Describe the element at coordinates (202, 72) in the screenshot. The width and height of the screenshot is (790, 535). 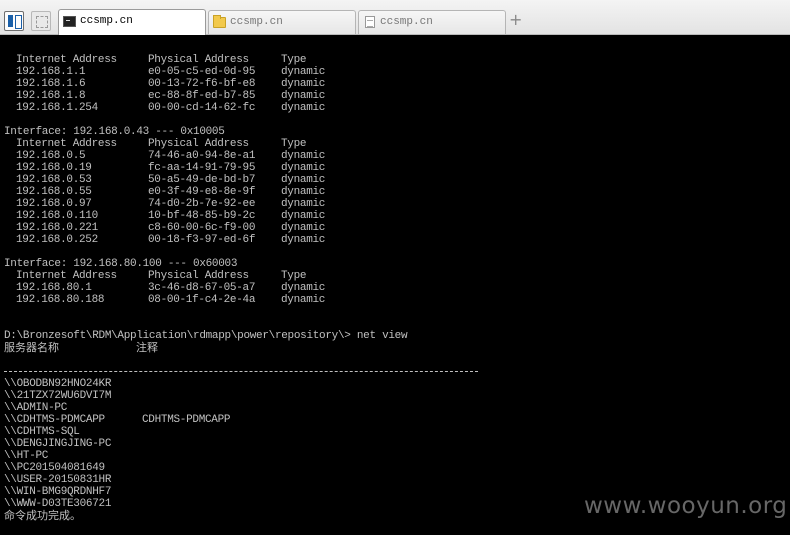
I see `mac-address: e0-05-c5-ed-0d-95` at that location.